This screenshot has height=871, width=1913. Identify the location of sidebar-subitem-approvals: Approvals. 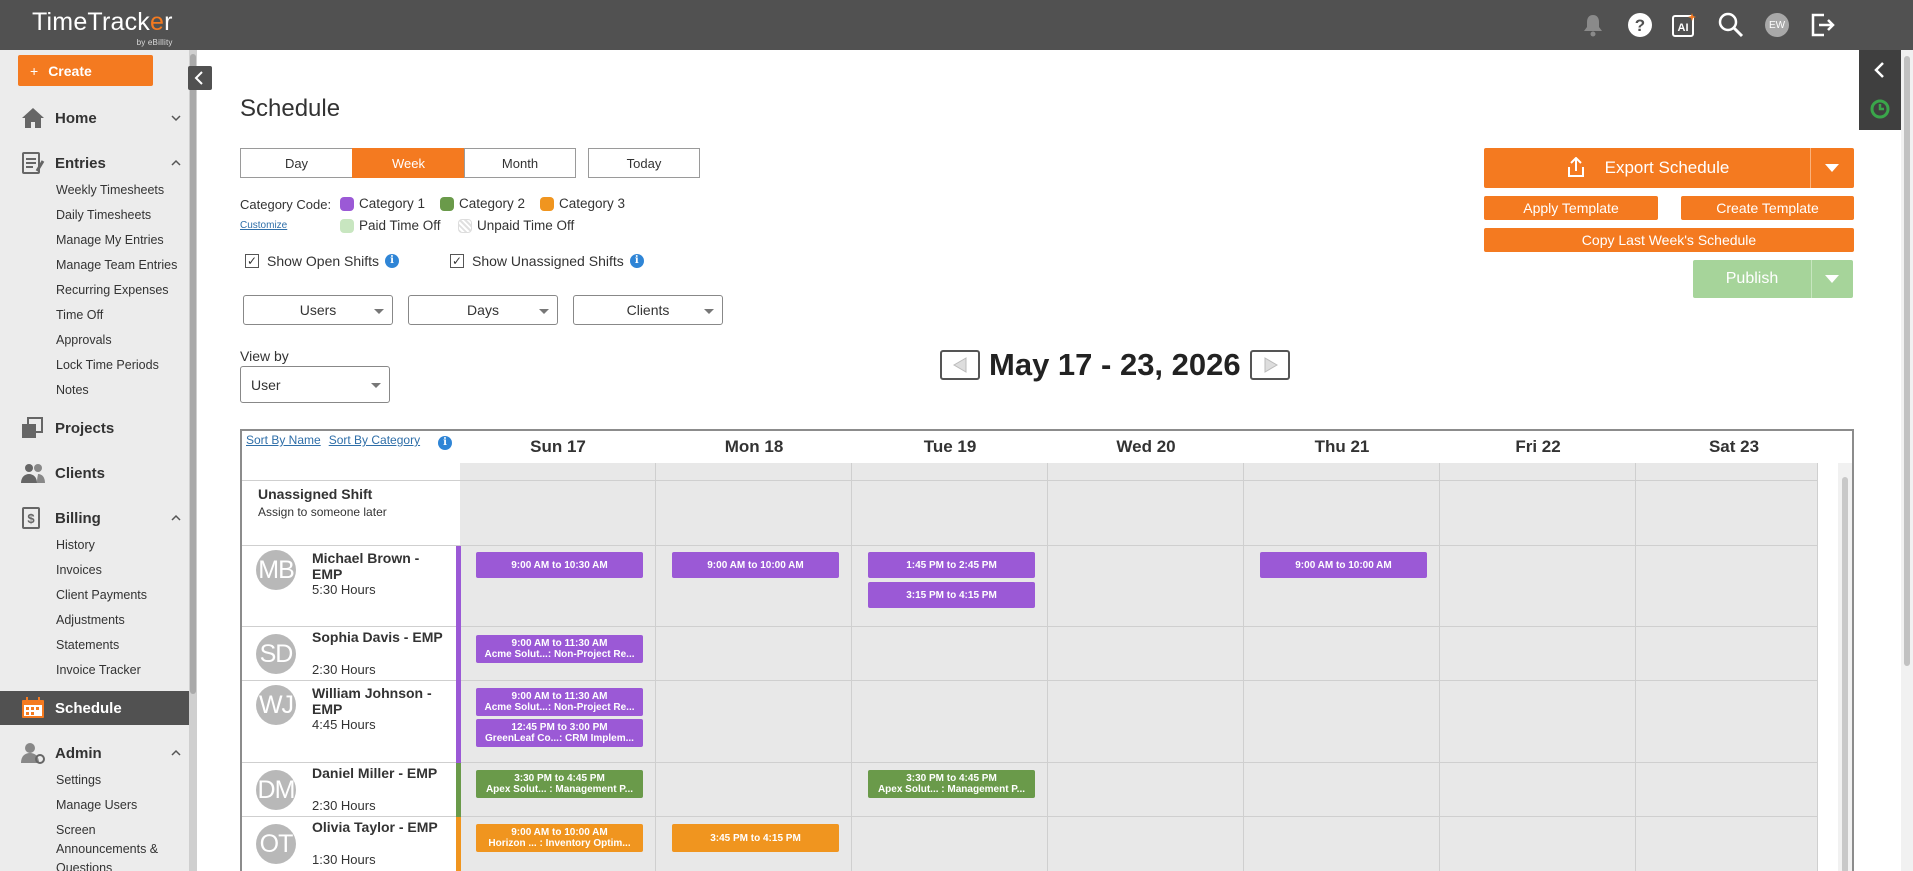
(84, 340).